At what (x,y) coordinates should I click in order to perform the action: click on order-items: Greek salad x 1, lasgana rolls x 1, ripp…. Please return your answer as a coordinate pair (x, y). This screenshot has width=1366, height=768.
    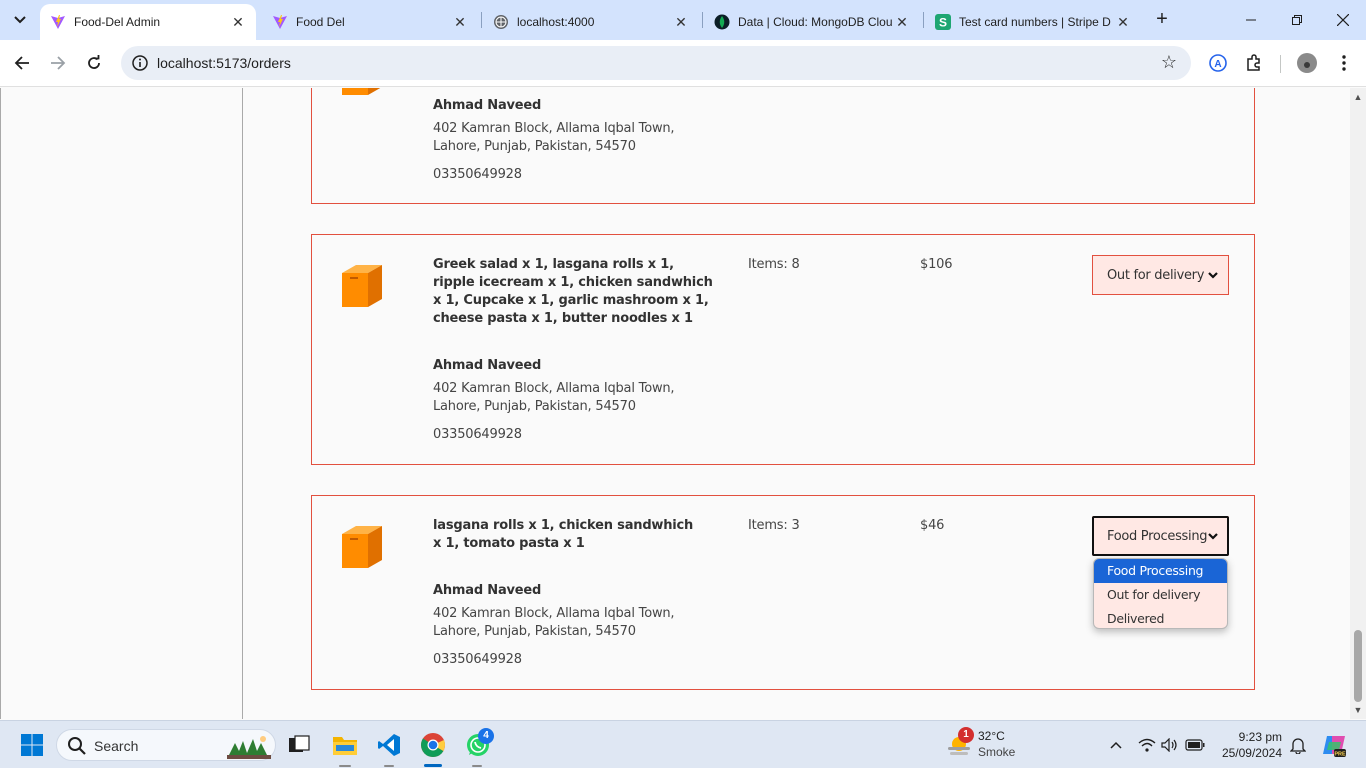
    Looking at the image, I should click on (573, 291).